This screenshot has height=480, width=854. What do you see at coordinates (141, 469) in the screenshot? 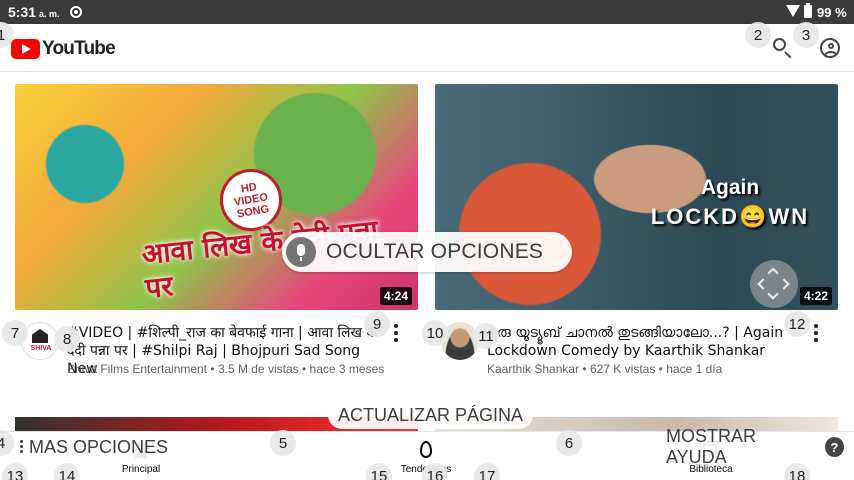
I see `nav-label: Principal` at bounding box center [141, 469].